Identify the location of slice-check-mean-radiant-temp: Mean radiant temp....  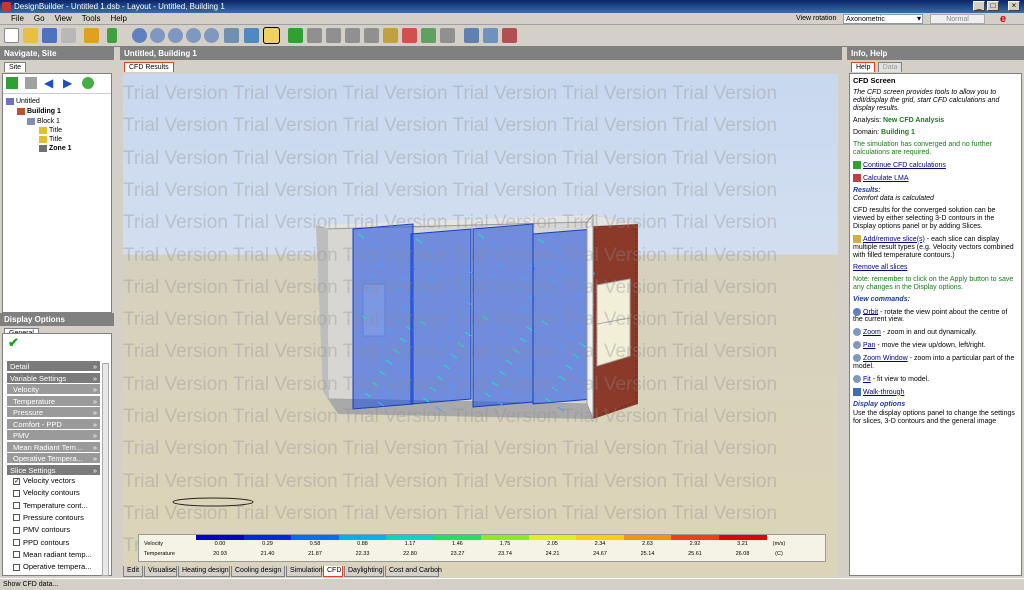
(52, 555).